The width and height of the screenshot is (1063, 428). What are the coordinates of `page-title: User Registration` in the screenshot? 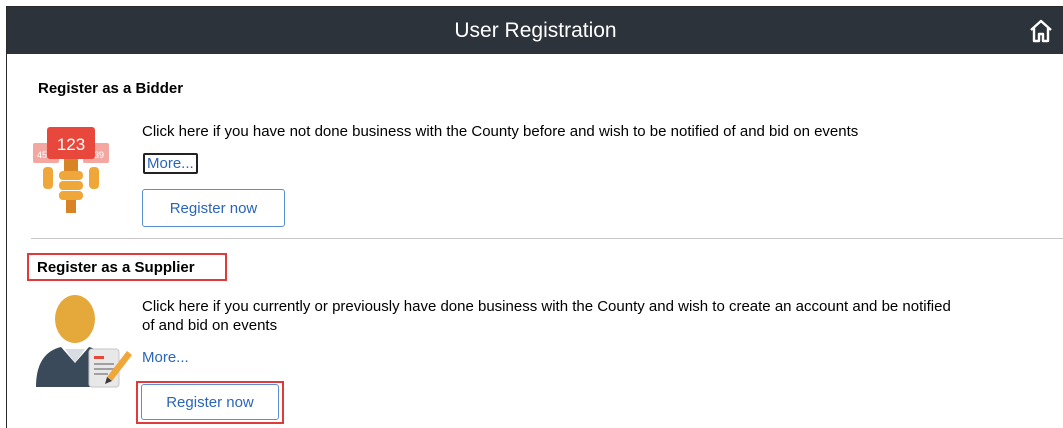 It's located at (535, 30).